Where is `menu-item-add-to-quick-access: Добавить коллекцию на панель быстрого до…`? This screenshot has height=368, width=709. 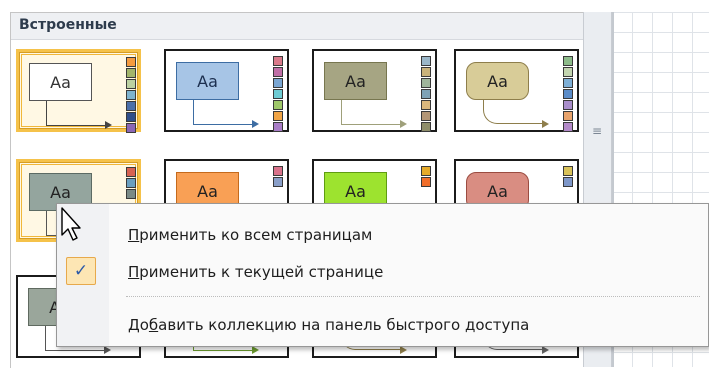
menu-item-add-to-quick-access: Добавить коллекцию на панель быстрого до… is located at coordinates (381, 325).